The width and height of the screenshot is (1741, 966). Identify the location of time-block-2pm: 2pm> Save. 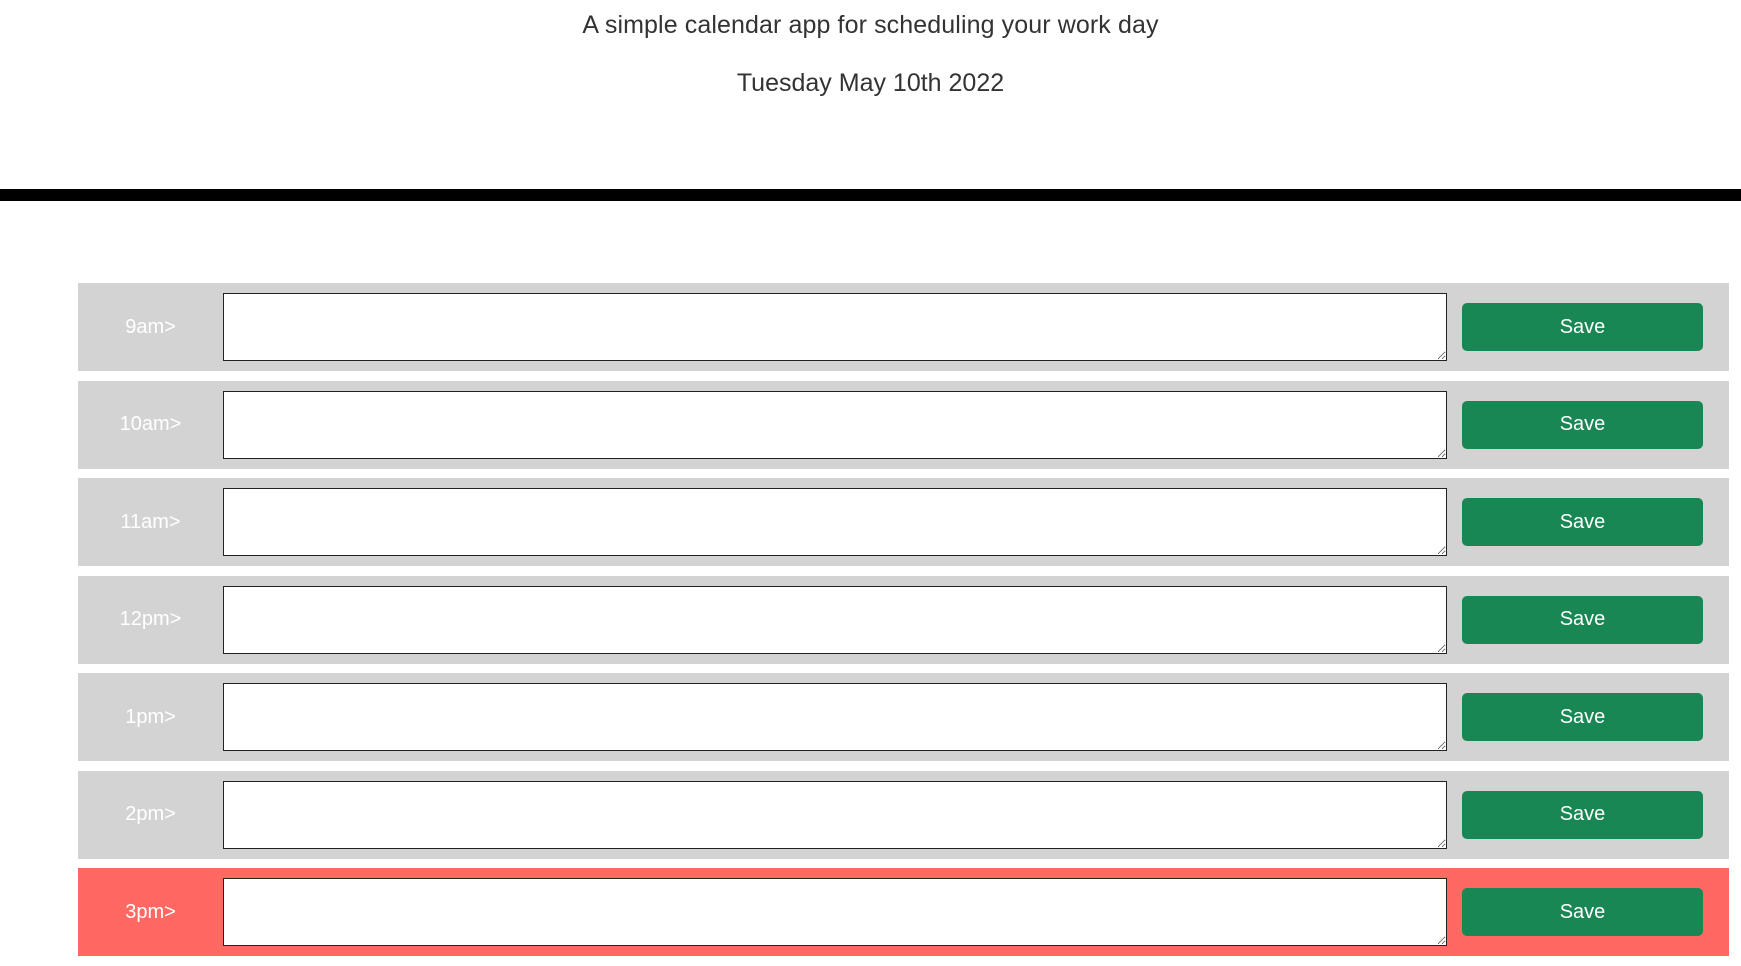
(903, 814).